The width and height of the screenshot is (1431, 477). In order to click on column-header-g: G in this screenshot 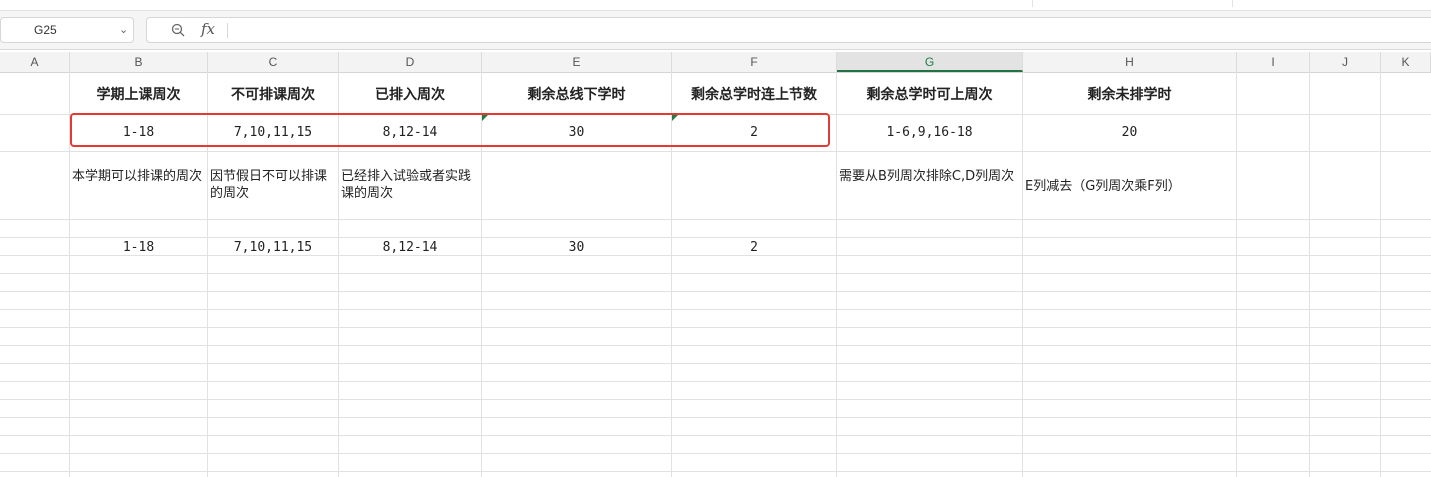, I will do `click(930, 62)`.